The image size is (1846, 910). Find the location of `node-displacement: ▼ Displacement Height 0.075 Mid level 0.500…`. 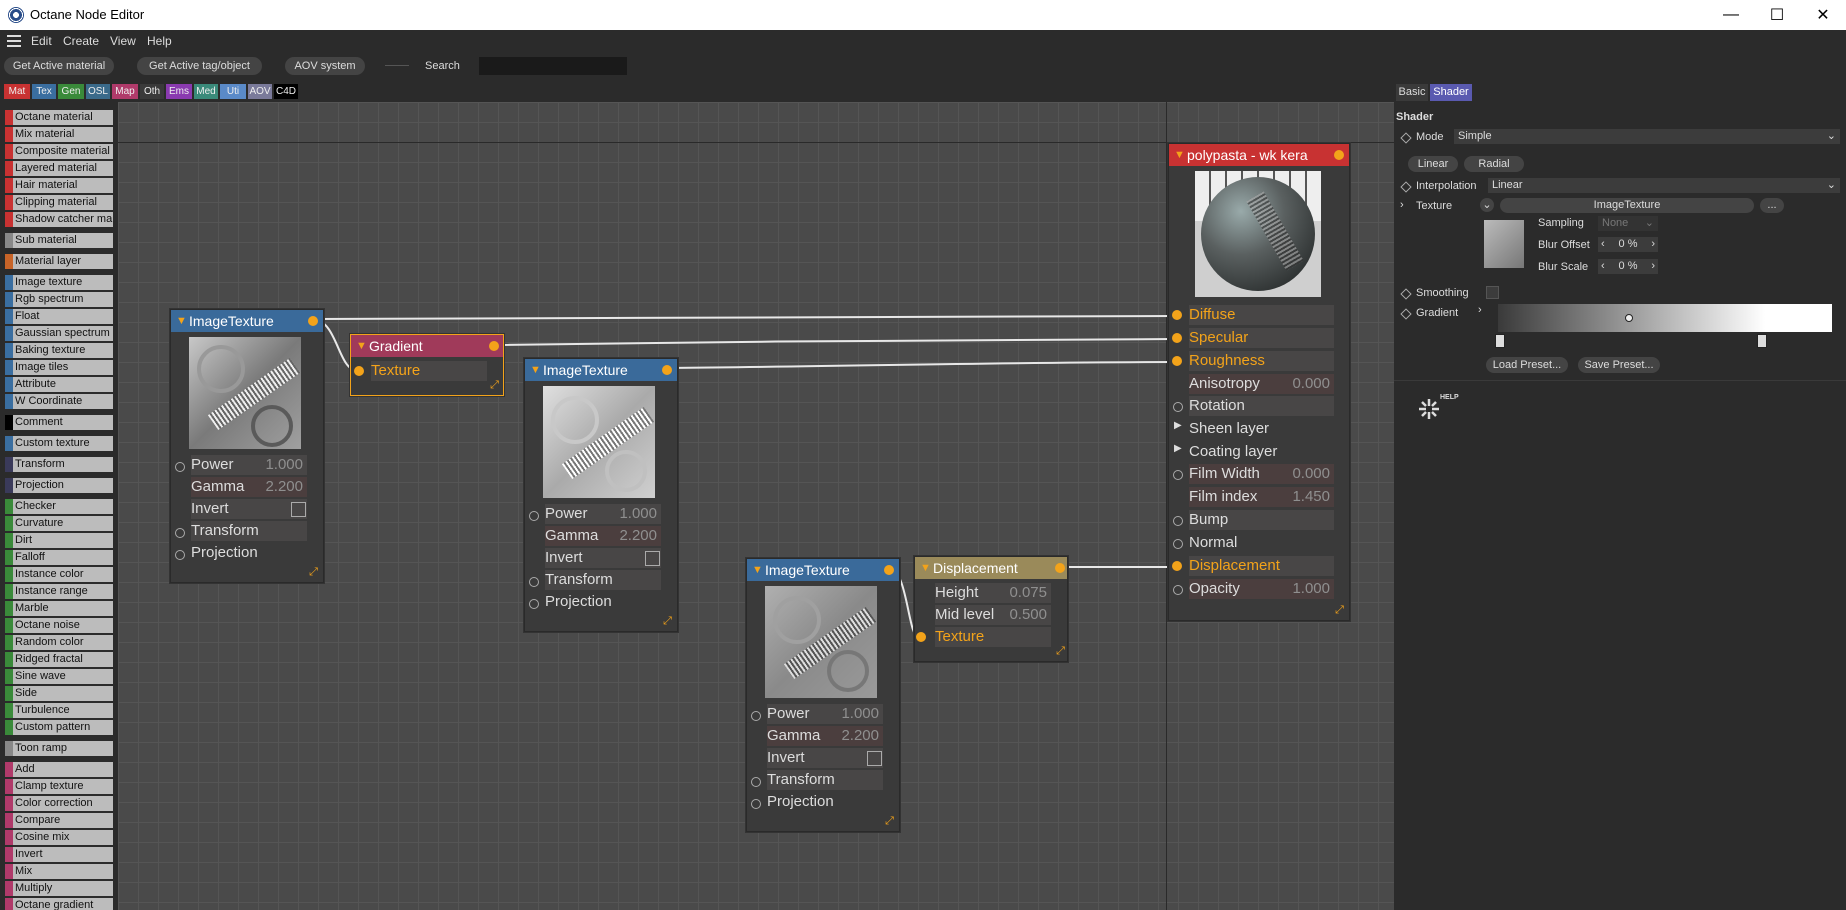

node-displacement: ▼ Displacement Height 0.075 Mid level 0.500… is located at coordinates (991, 609).